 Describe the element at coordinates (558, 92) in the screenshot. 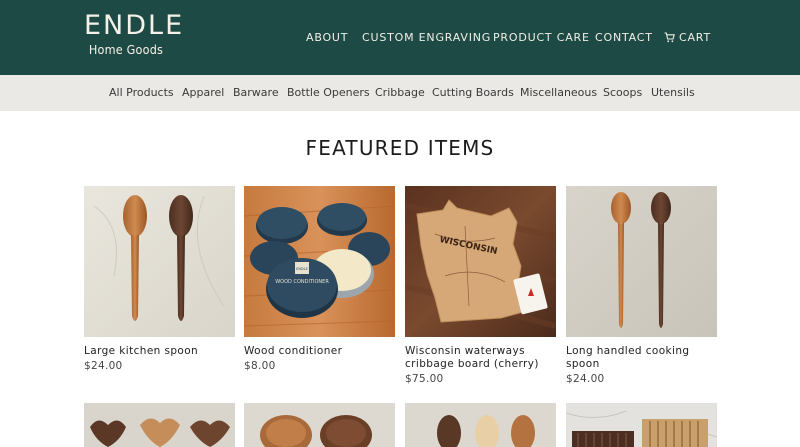

I see `category-miscellaneous: Miscellaneous` at that location.